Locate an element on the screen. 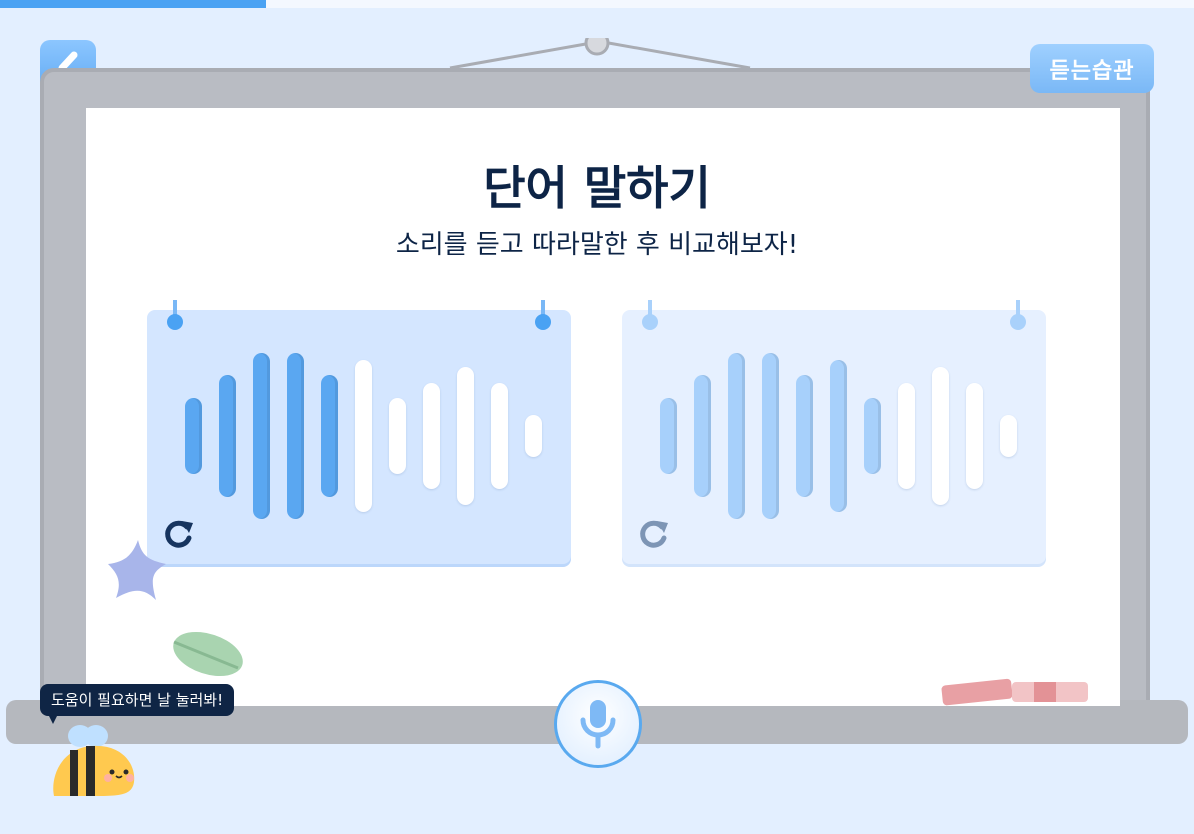 The image size is (1194, 834). help-tooltip: 도움이 필요하면 날 눌러봐! is located at coordinates (137, 700).